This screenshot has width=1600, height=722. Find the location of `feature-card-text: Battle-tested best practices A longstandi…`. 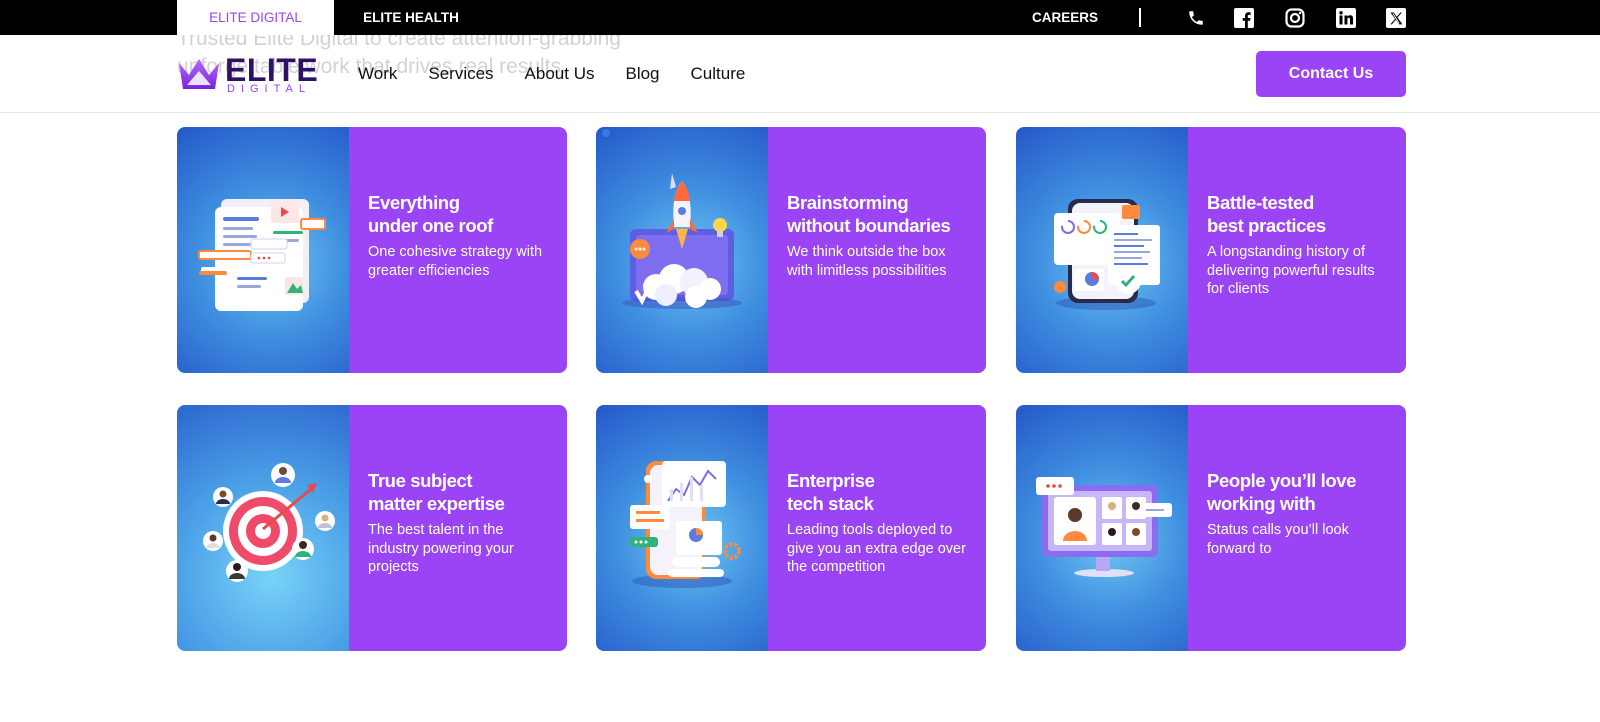

feature-card-text: Battle-tested best practices A longstandi… is located at coordinates (1297, 250).